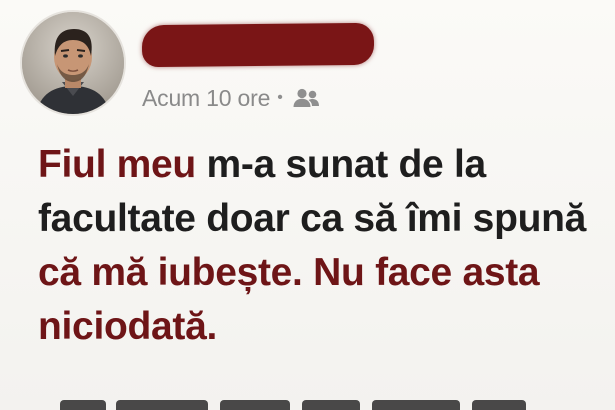 The height and width of the screenshot is (410, 615). Describe the element at coordinates (117, 164) in the screenshot. I see `highlighted-text: Fiul meu` at that location.